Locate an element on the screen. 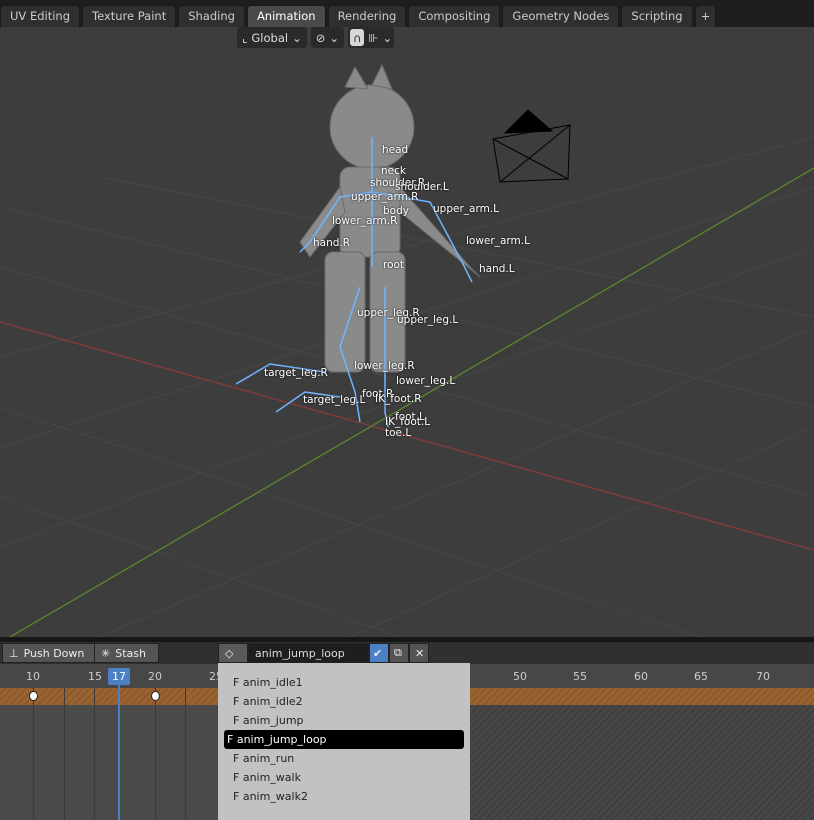 This screenshot has width=814, height=820. duplicate-action-icon: ⧉ is located at coordinates (399, 653).